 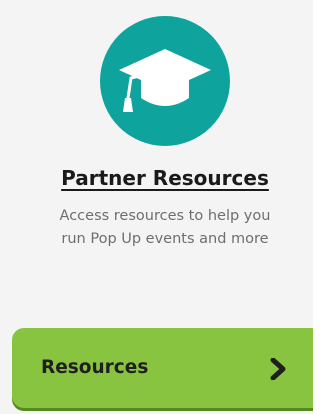 What do you see at coordinates (165, 216) in the screenshot?
I see `description-line: Access resources to help you` at bounding box center [165, 216].